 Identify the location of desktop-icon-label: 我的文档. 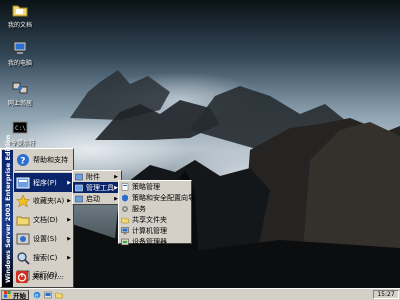
(19, 25).